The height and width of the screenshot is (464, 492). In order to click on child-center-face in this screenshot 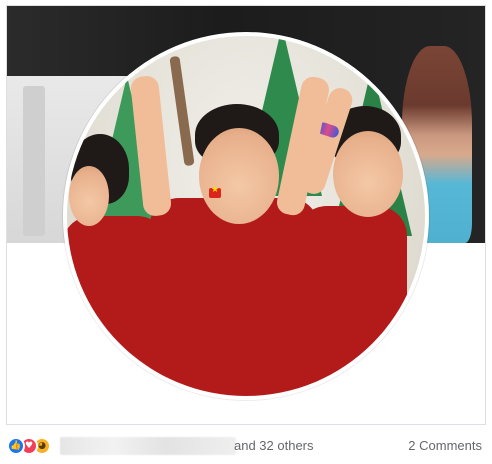, I will do `click(239, 176)`.